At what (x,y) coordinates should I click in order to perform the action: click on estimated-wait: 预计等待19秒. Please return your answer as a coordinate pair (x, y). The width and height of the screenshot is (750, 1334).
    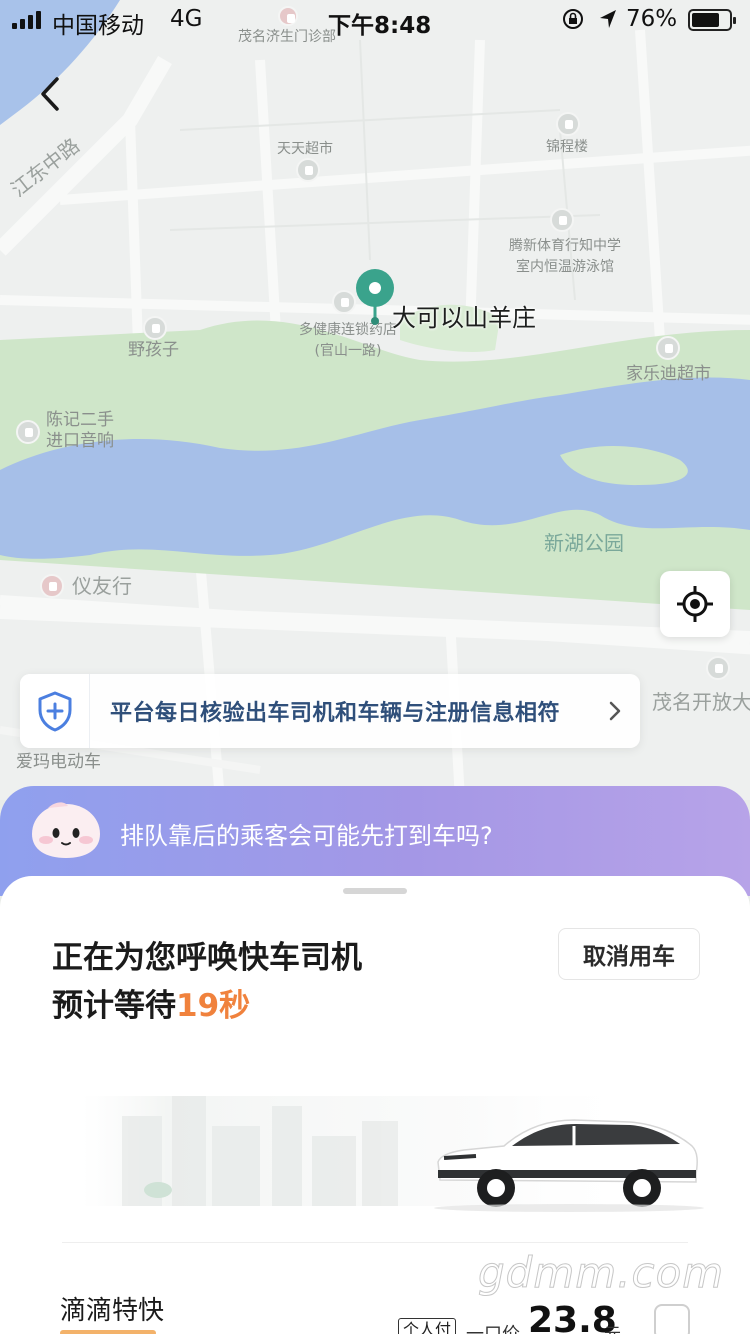
    Looking at the image, I should click on (151, 1002).